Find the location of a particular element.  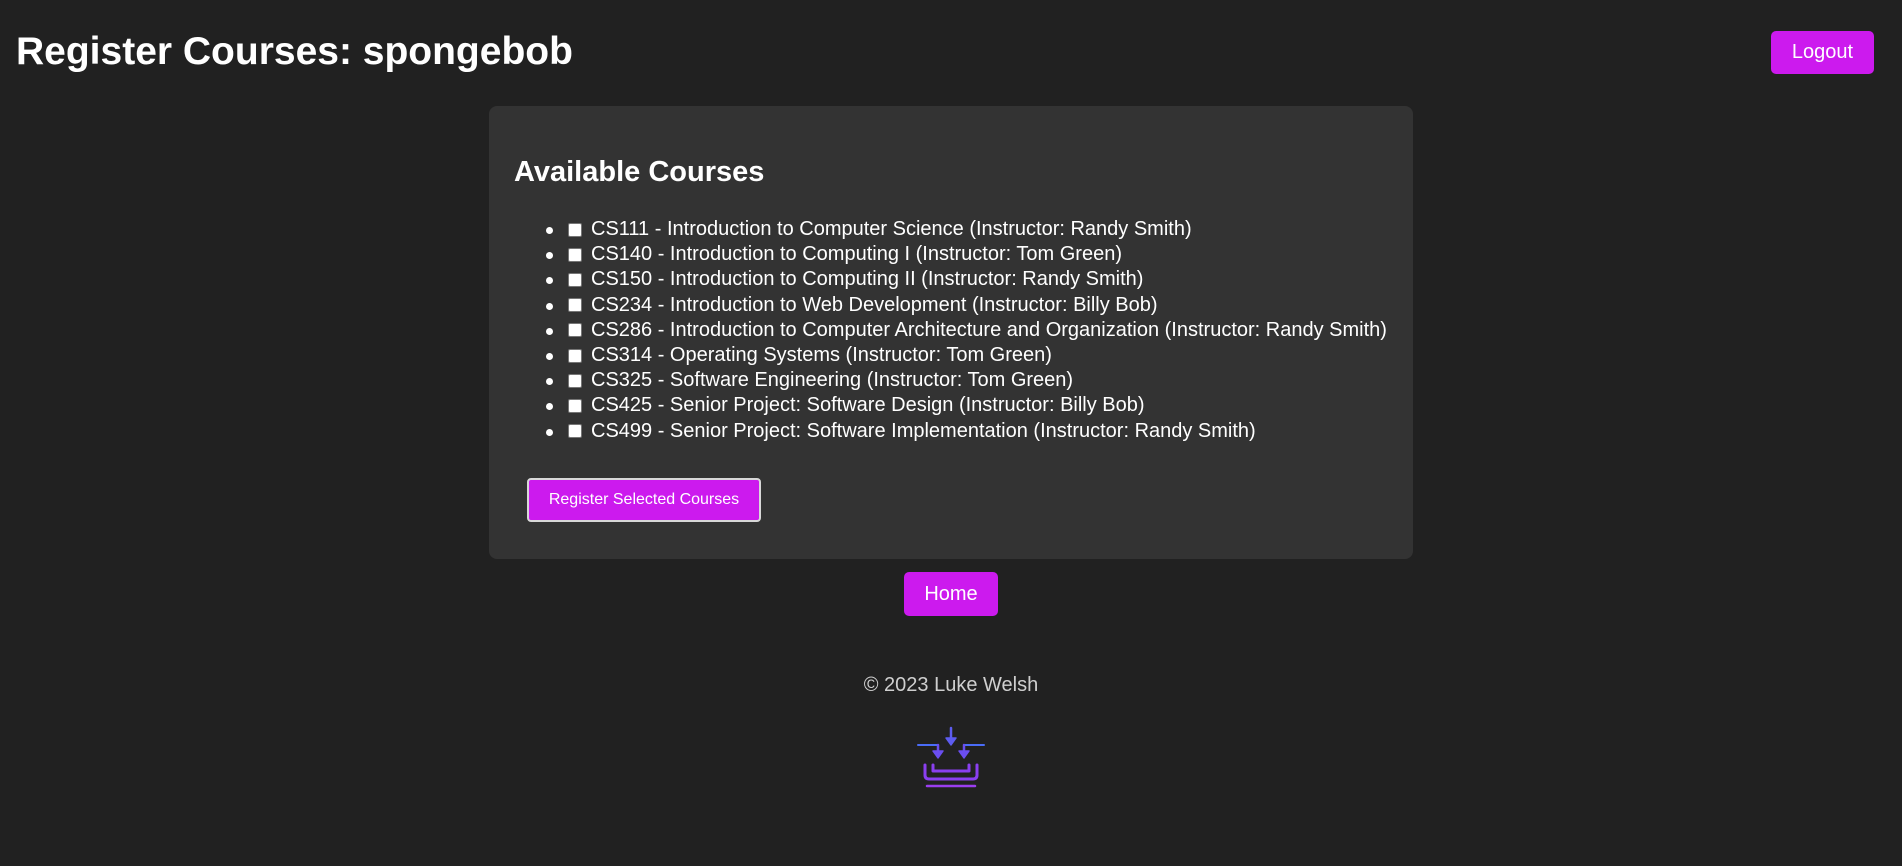

logout-button: Logout is located at coordinates (1822, 52).